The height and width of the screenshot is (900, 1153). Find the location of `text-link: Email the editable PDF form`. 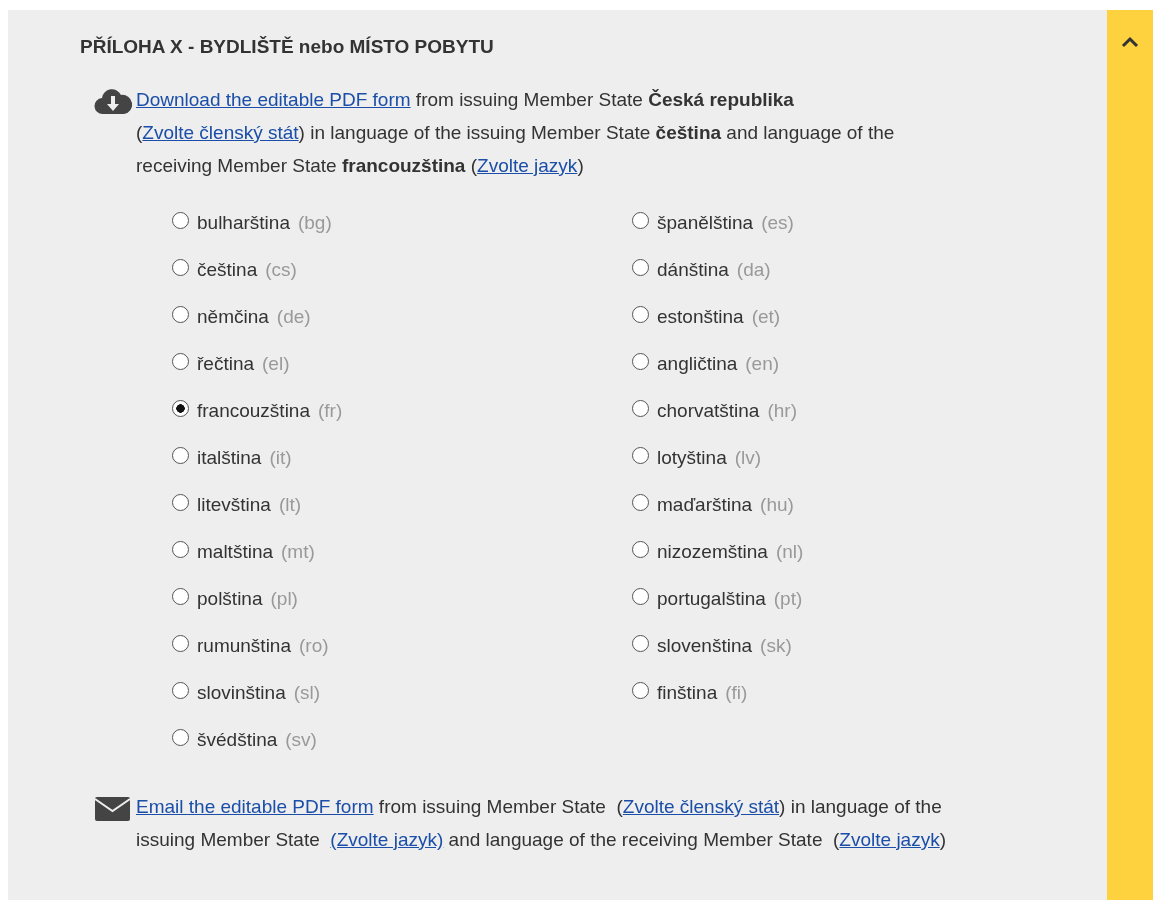

text-link: Email the editable PDF form is located at coordinates (255, 806).